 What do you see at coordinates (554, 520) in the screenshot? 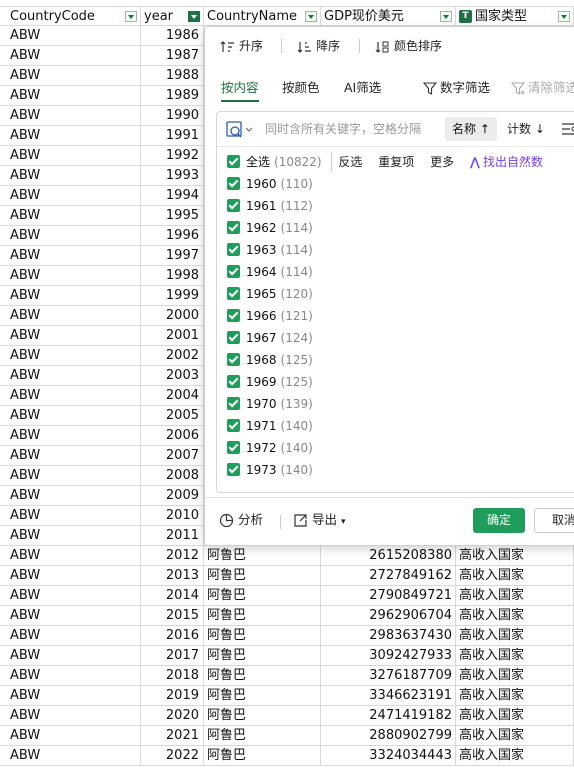
I see `cancel-button: 取消` at bounding box center [554, 520].